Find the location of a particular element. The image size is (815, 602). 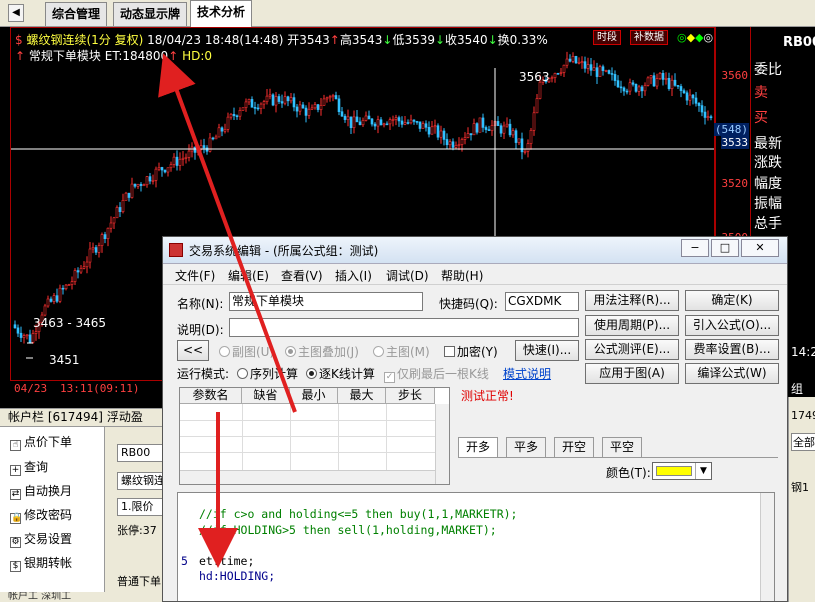

dialog-title: 交易系统编辑 - (所属公式组：测试) is located at coordinates (284, 251).